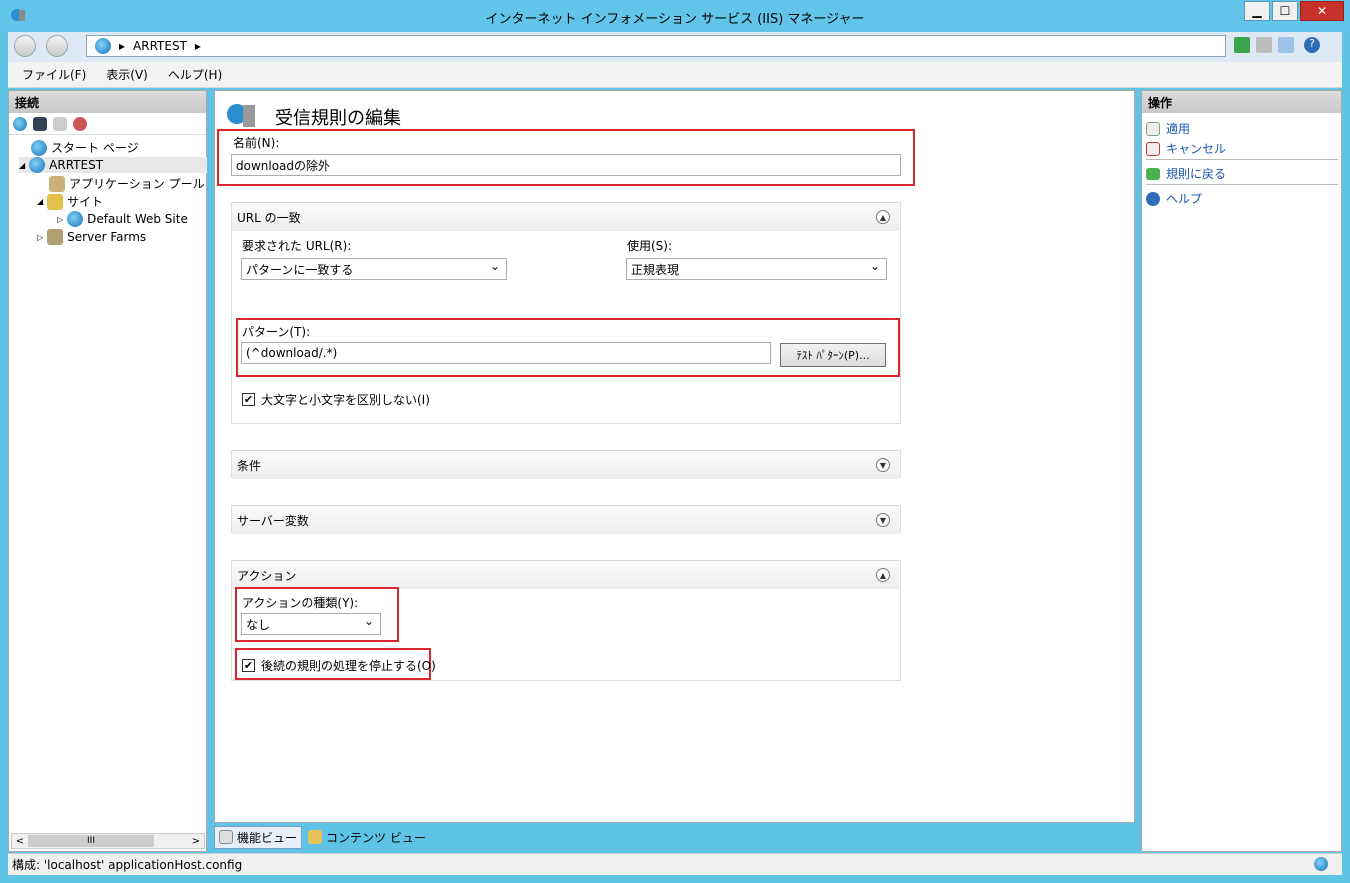  What do you see at coordinates (75, 219) in the screenshot?
I see `website-icon` at bounding box center [75, 219].